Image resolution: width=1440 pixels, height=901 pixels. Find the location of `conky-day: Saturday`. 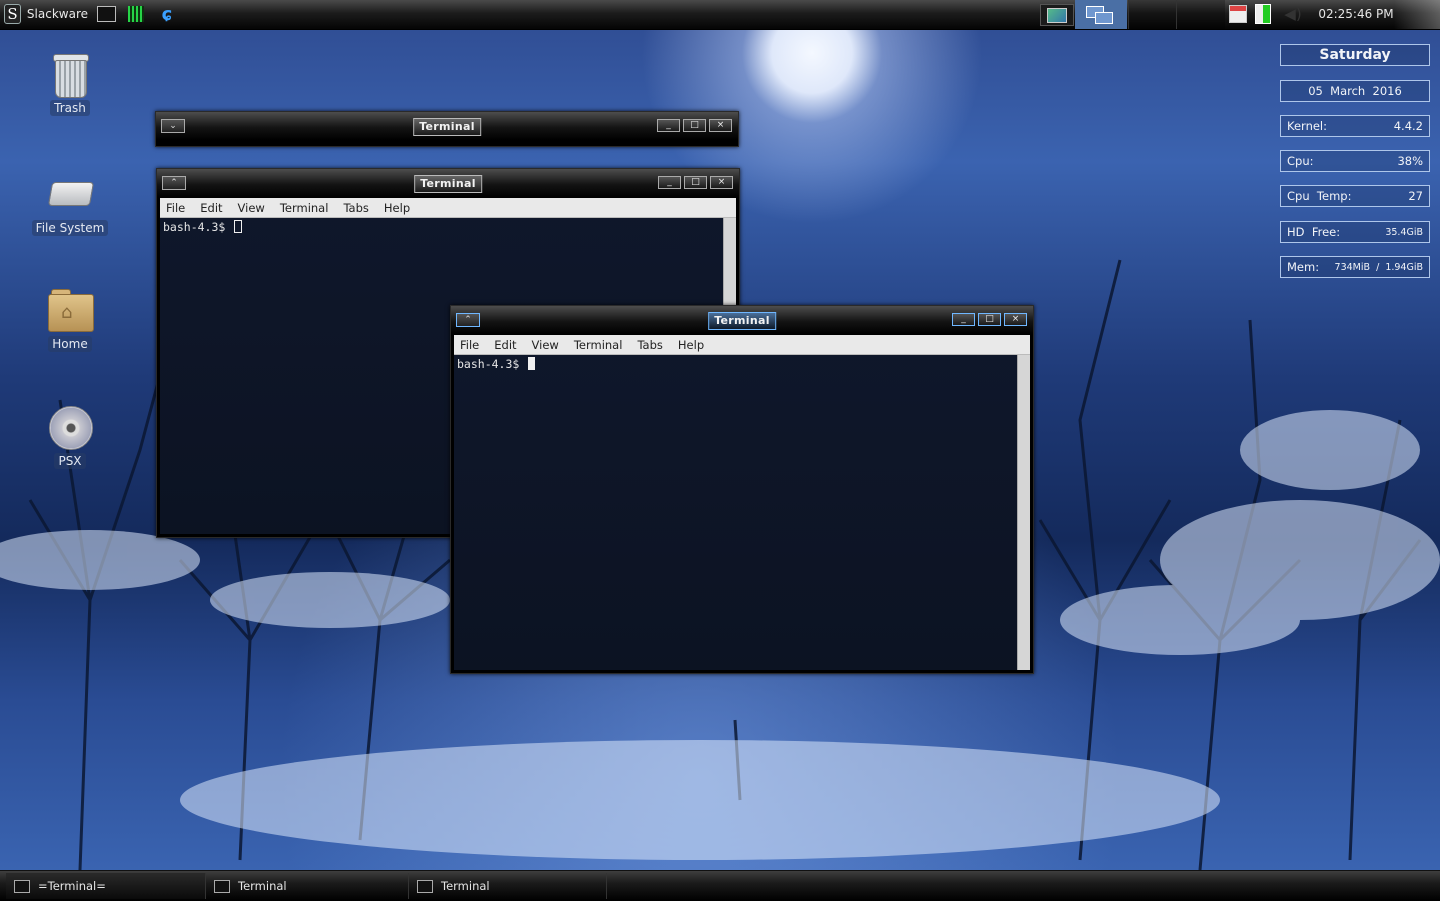

conky-day: Saturday is located at coordinates (1355, 55).